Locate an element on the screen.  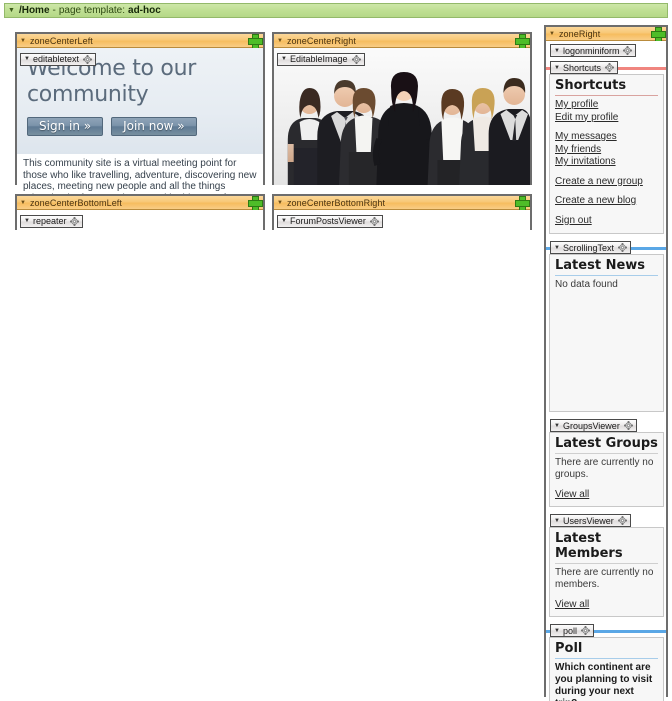
widget-chip-label: logonminiform is located at coordinates (591, 50).